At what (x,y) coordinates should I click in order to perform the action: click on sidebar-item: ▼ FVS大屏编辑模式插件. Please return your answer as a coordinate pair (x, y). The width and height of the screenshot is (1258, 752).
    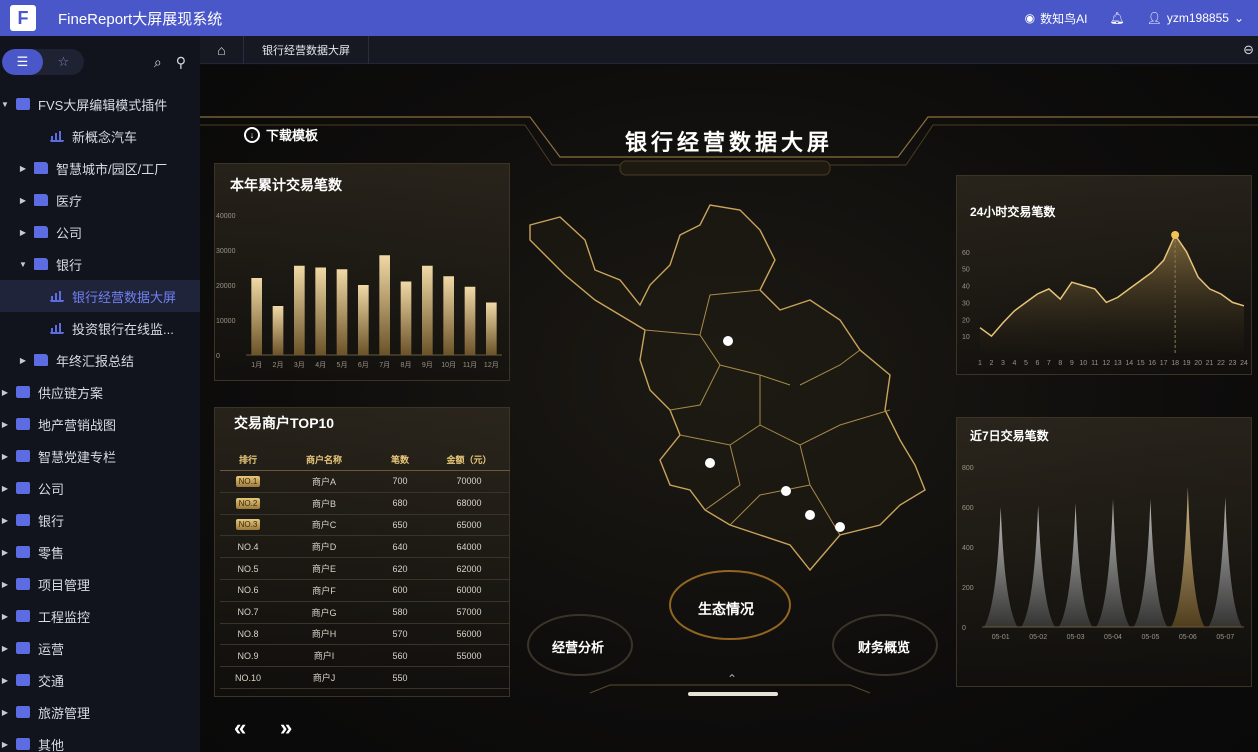
    Looking at the image, I should click on (100, 104).